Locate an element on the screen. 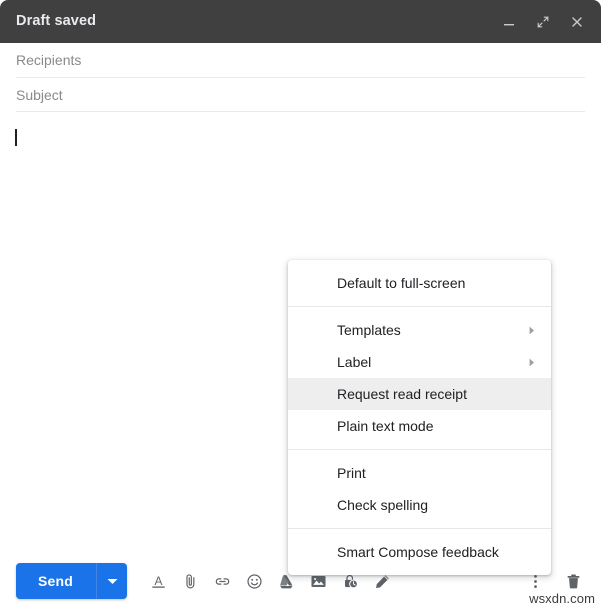 The image size is (601, 607). window-controls is located at coordinates (543, 22).